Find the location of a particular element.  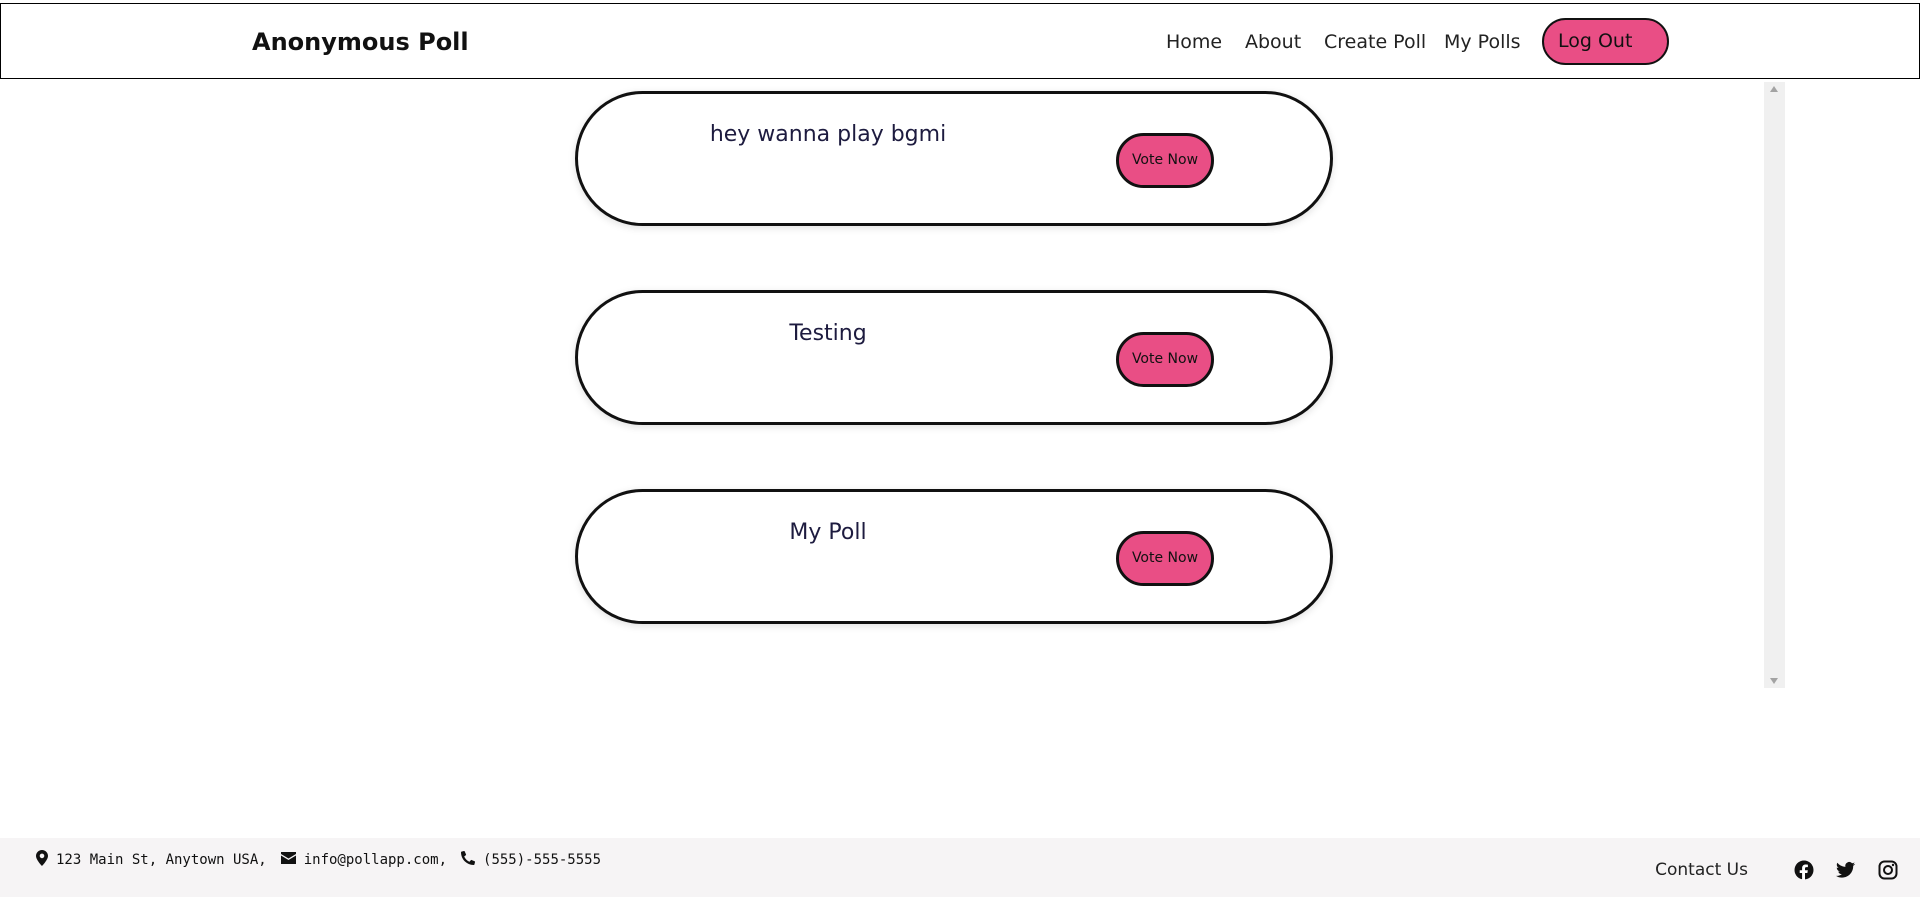

nav-my-polls: My Polls is located at coordinates (1482, 42).